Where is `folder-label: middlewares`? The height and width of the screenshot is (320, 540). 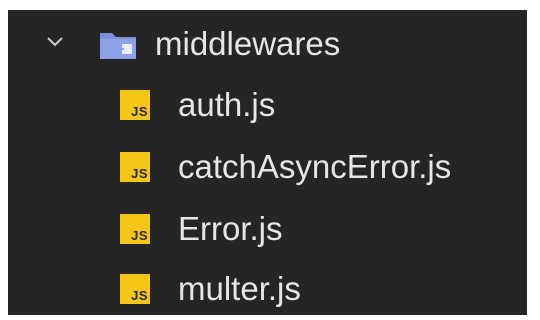
folder-label: middlewares is located at coordinates (248, 43).